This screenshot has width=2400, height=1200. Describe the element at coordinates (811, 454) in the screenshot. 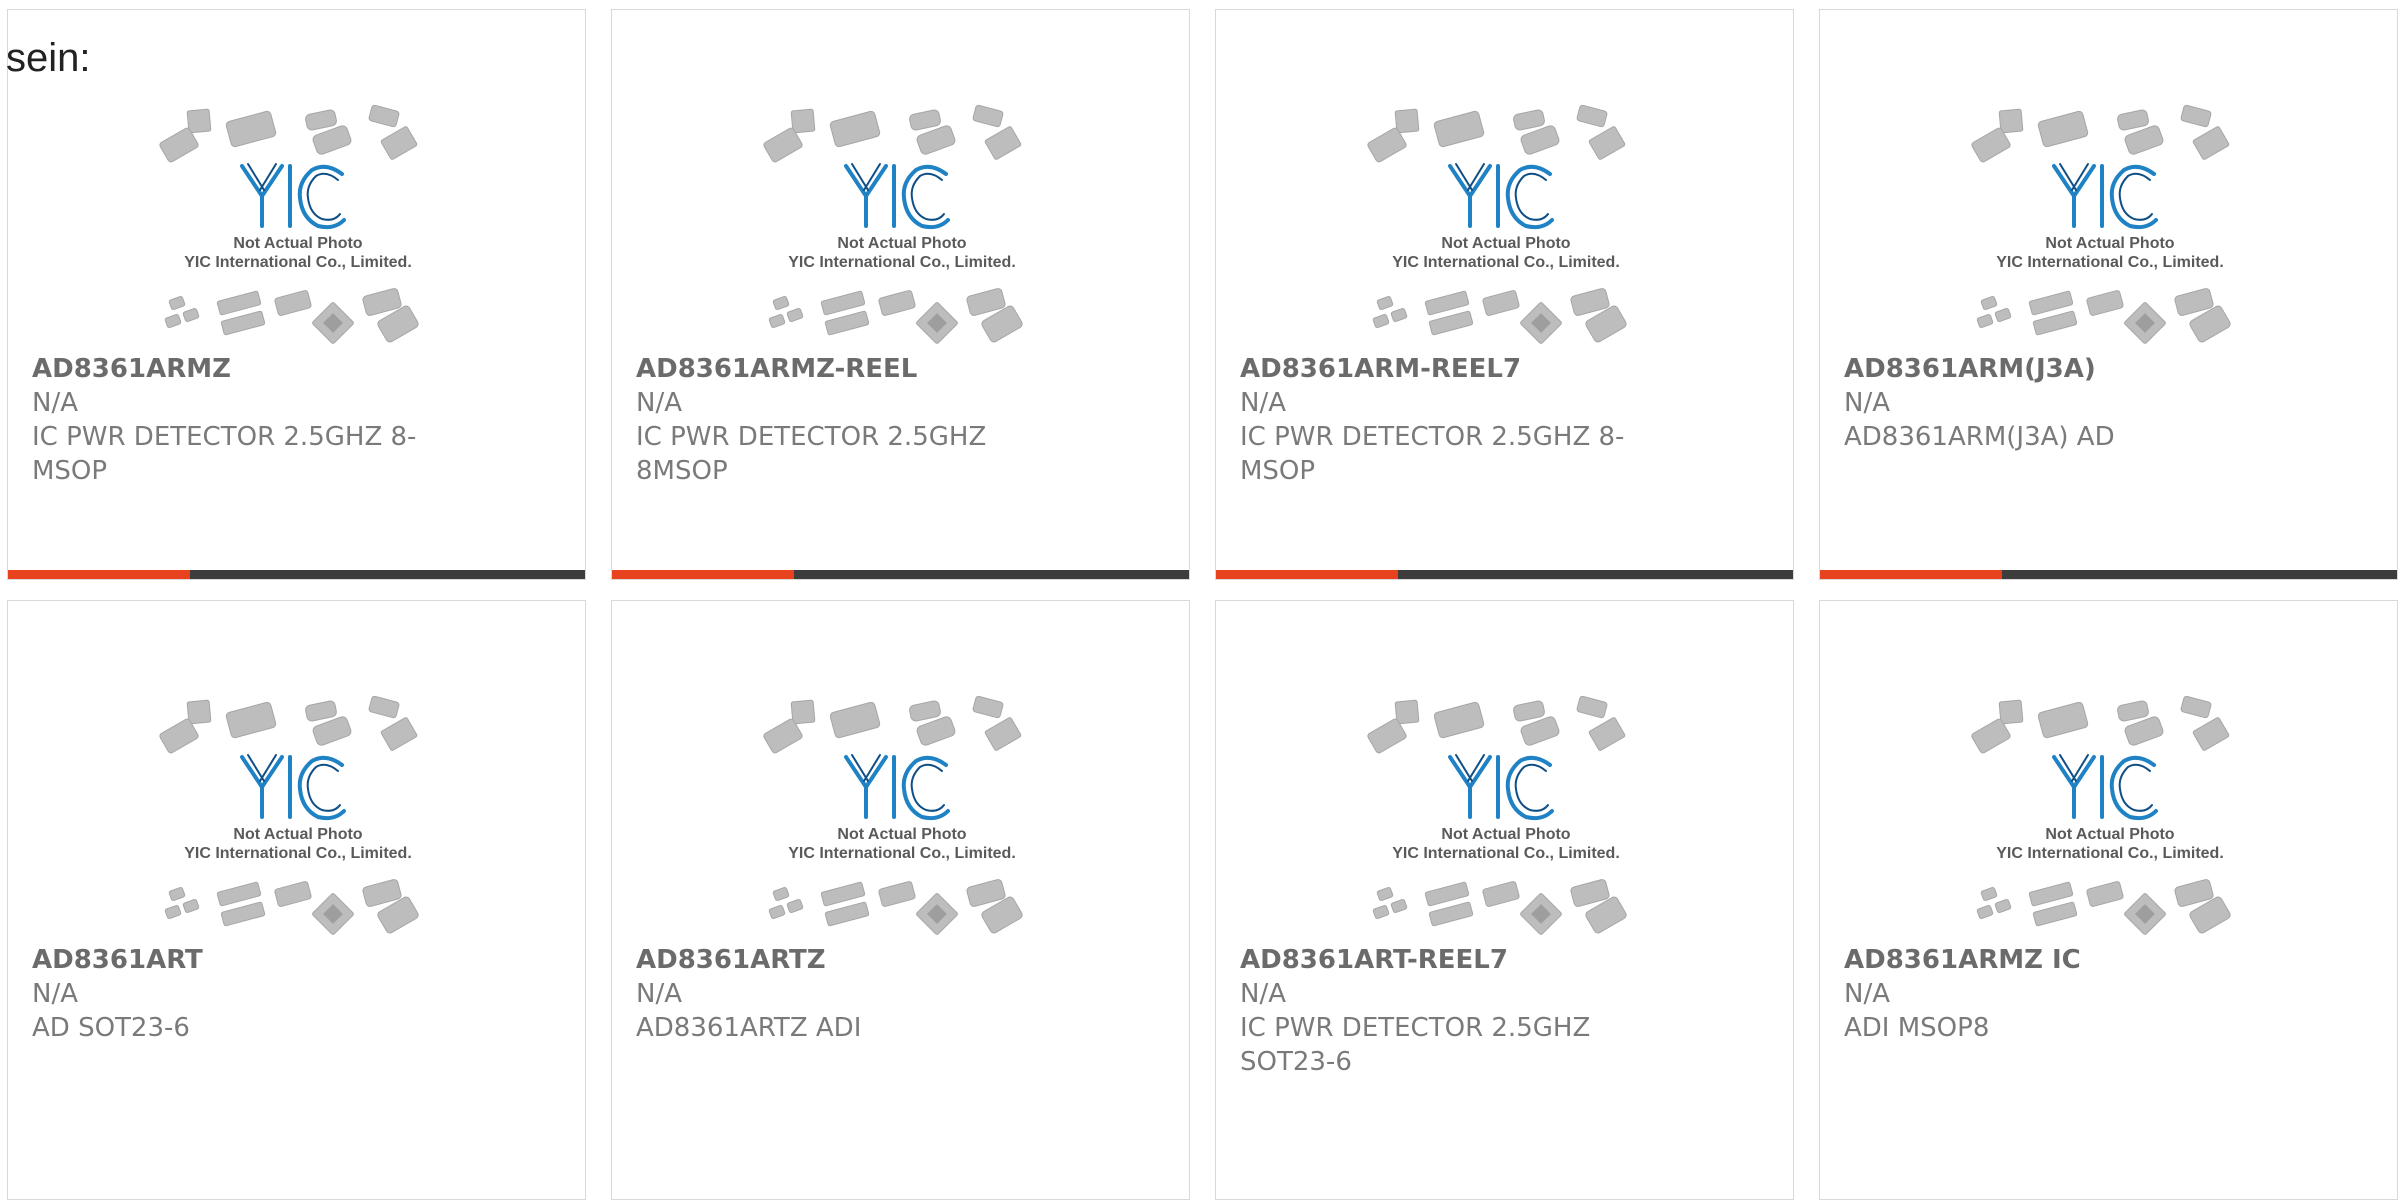

I see `product-description: IC PWR DETECTOR 2.5GHZ 8MSOP` at that location.